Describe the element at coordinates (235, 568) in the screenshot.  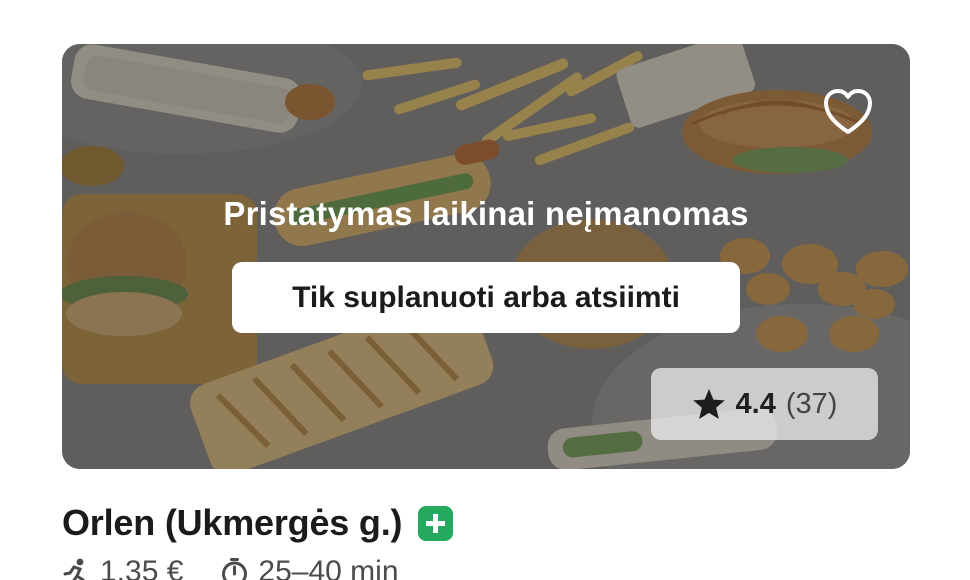
I see `timer-icon` at that location.